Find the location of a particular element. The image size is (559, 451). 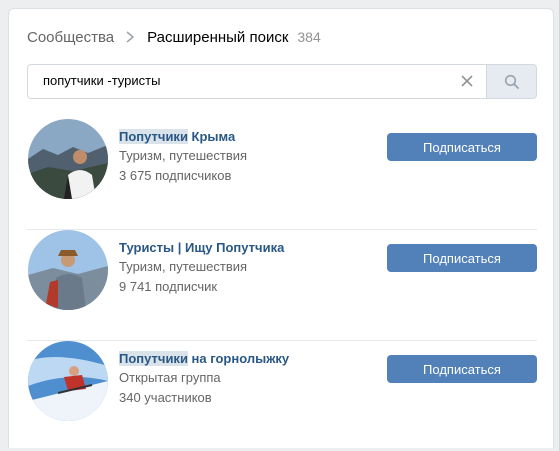

members-count: 9 741 подписчик is located at coordinates (168, 286).